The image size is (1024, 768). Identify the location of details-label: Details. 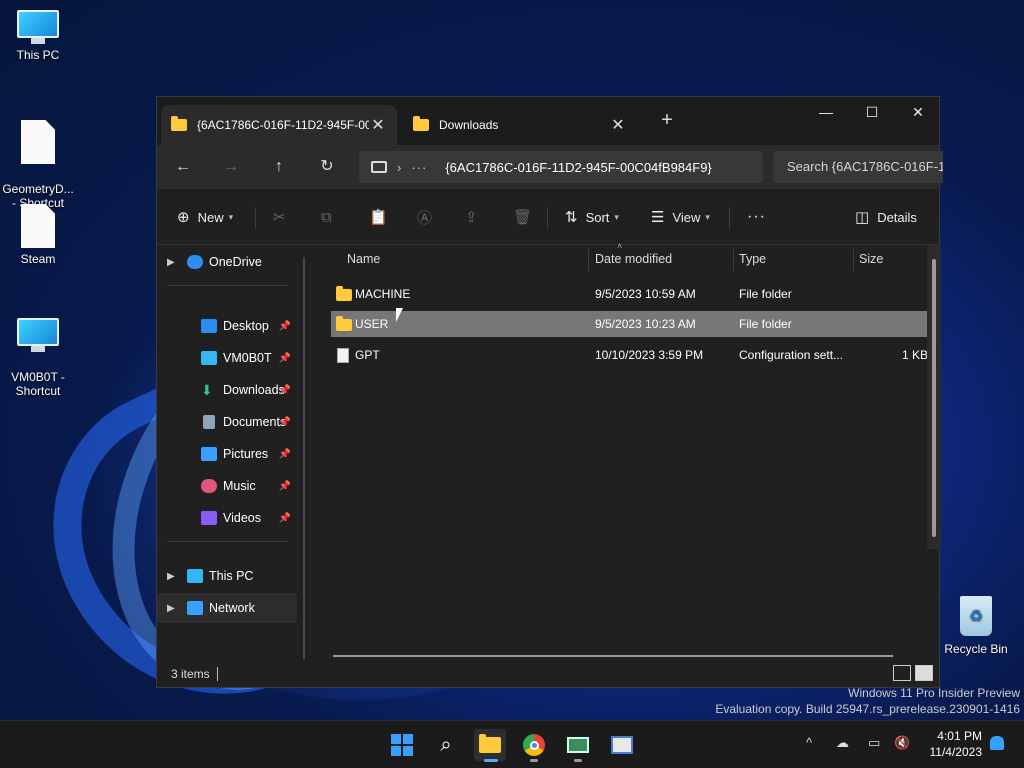
(897, 217).